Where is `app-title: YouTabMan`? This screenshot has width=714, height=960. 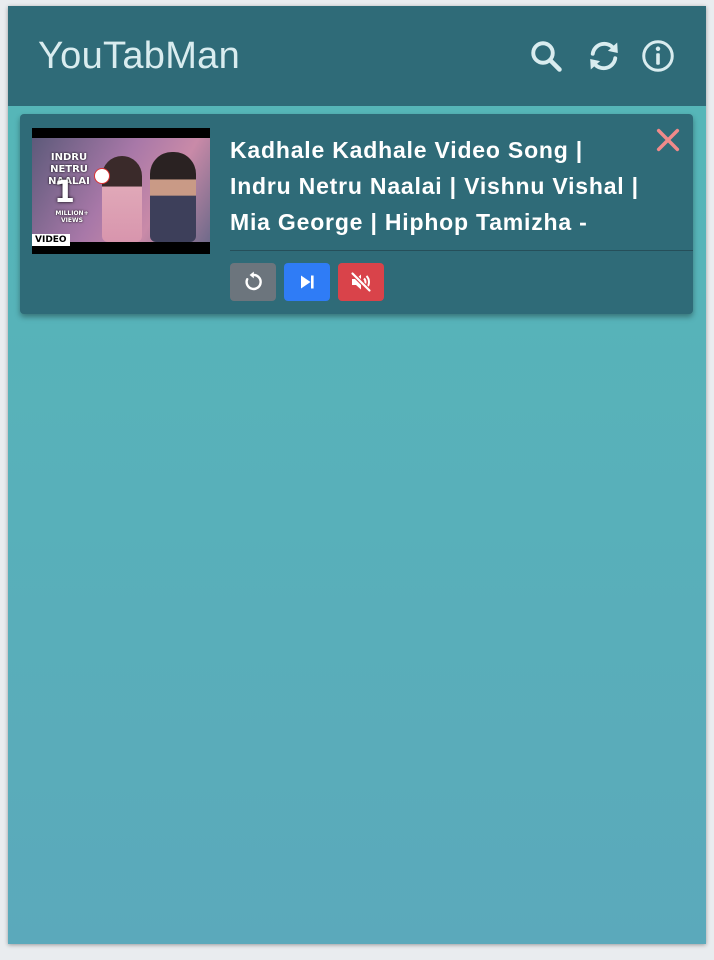
app-title: YouTabMan is located at coordinates (139, 56).